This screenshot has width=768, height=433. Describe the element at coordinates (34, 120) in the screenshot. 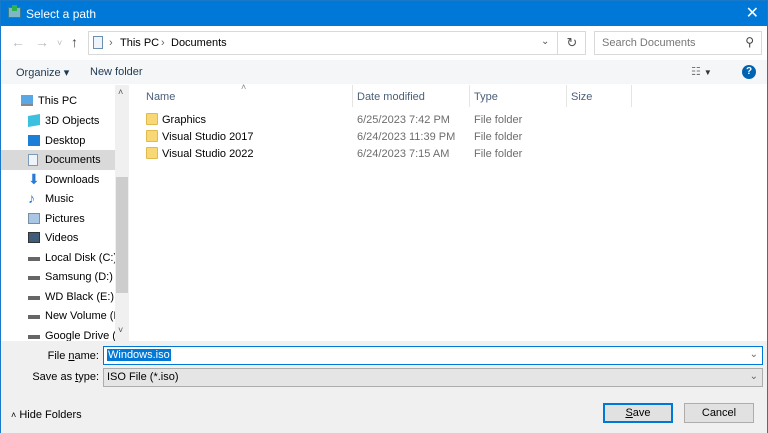

I see `cube-icon` at that location.